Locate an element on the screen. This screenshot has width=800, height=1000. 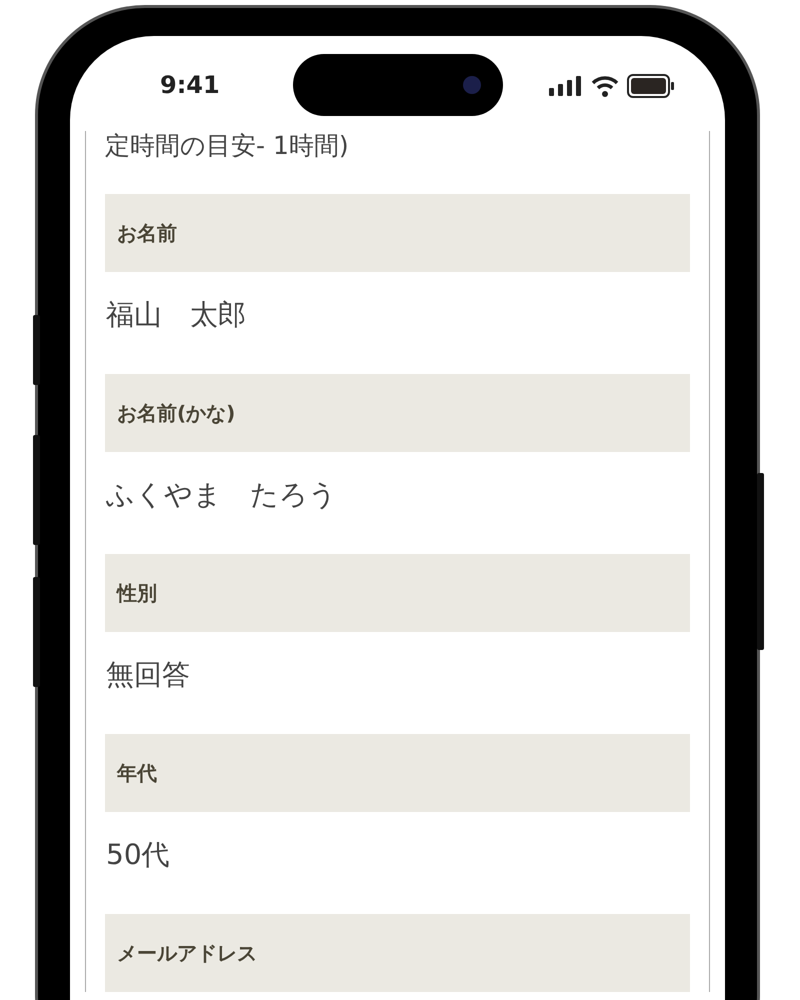
signal-icon is located at coordinates (566, 86).